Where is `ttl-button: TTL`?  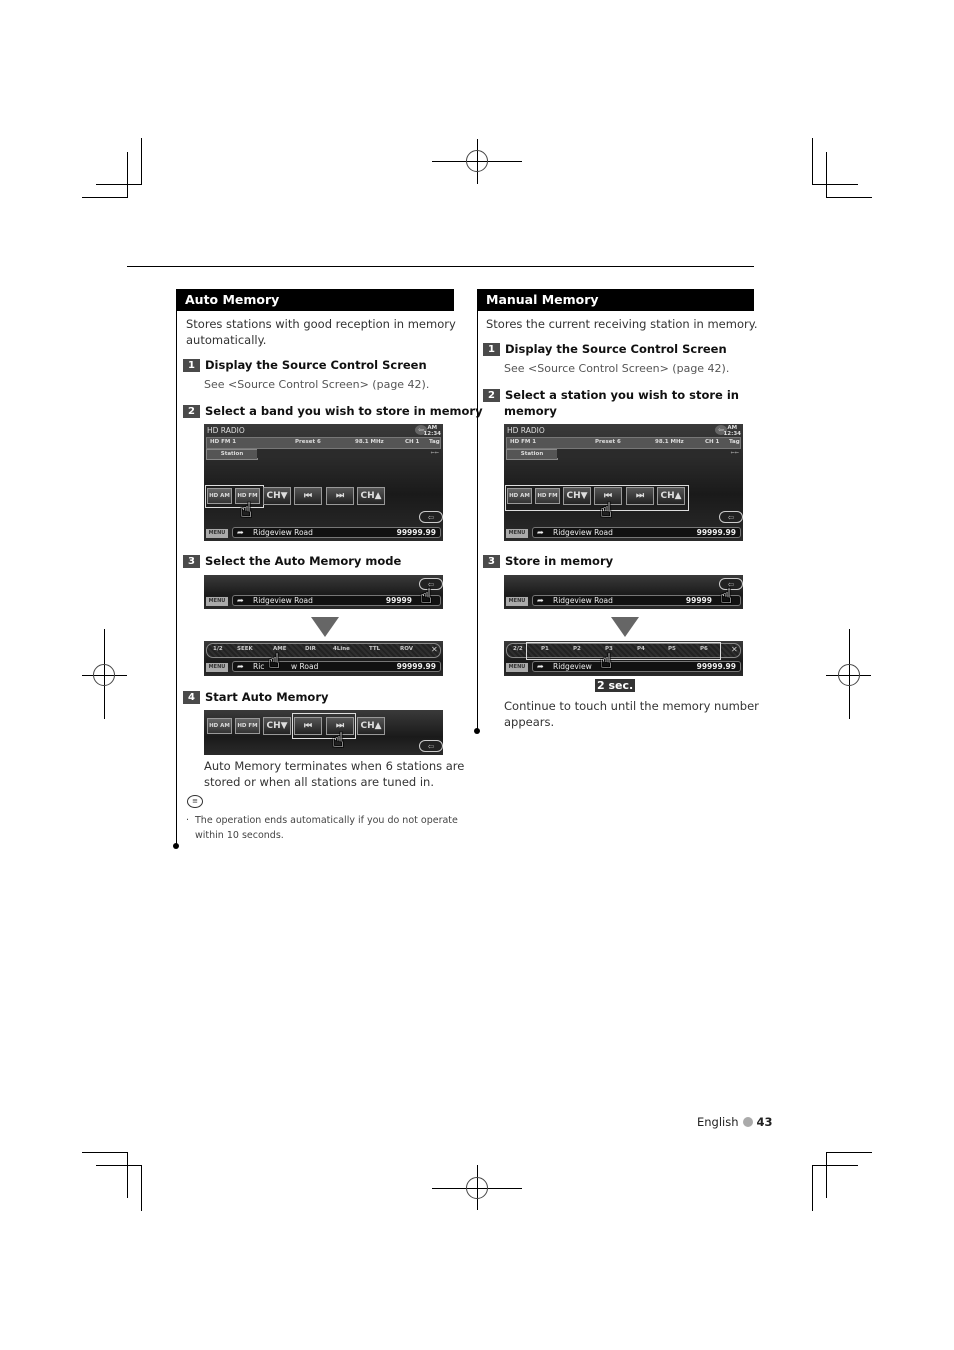 ttl-button: TTL is located at coordinates (374, 649).